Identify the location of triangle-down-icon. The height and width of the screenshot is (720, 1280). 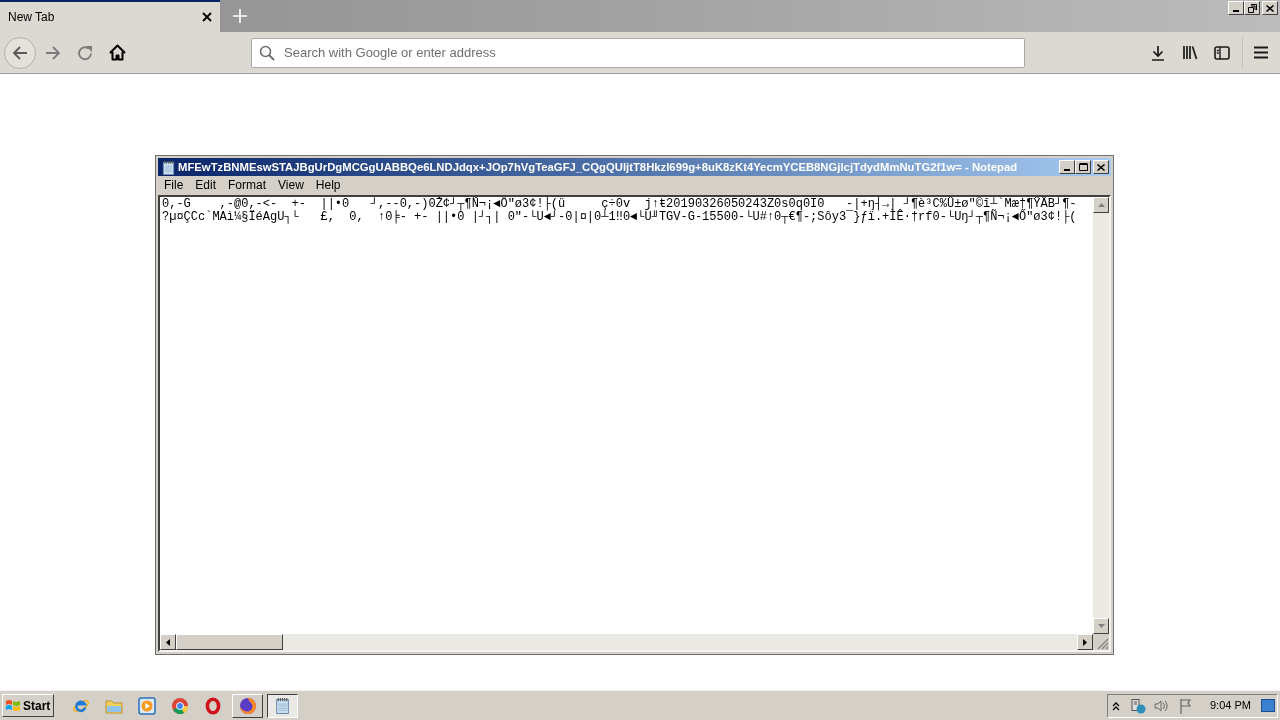
(1101, 626).